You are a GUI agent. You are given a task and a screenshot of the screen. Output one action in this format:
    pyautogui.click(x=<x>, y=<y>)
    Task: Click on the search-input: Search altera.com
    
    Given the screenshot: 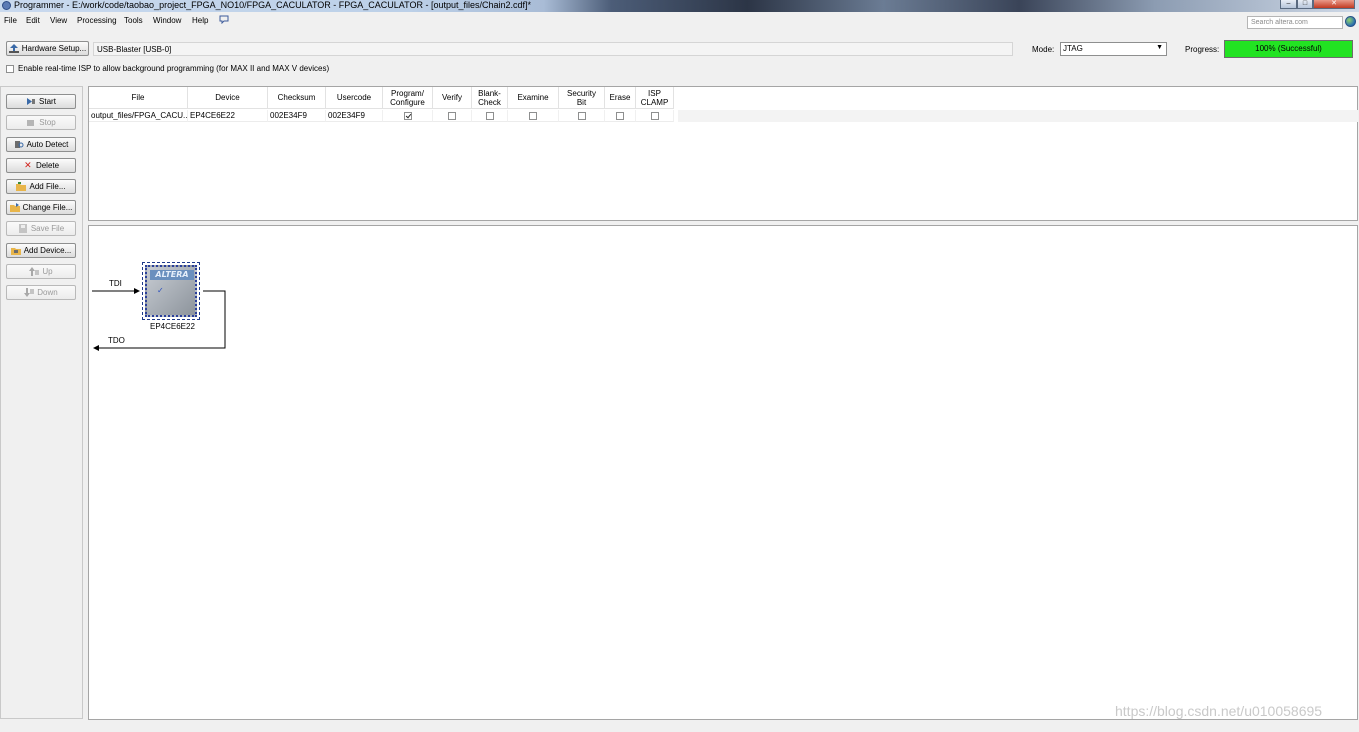 What is the action you would take?
    pyautogui.click(x=1295, y=22)
    